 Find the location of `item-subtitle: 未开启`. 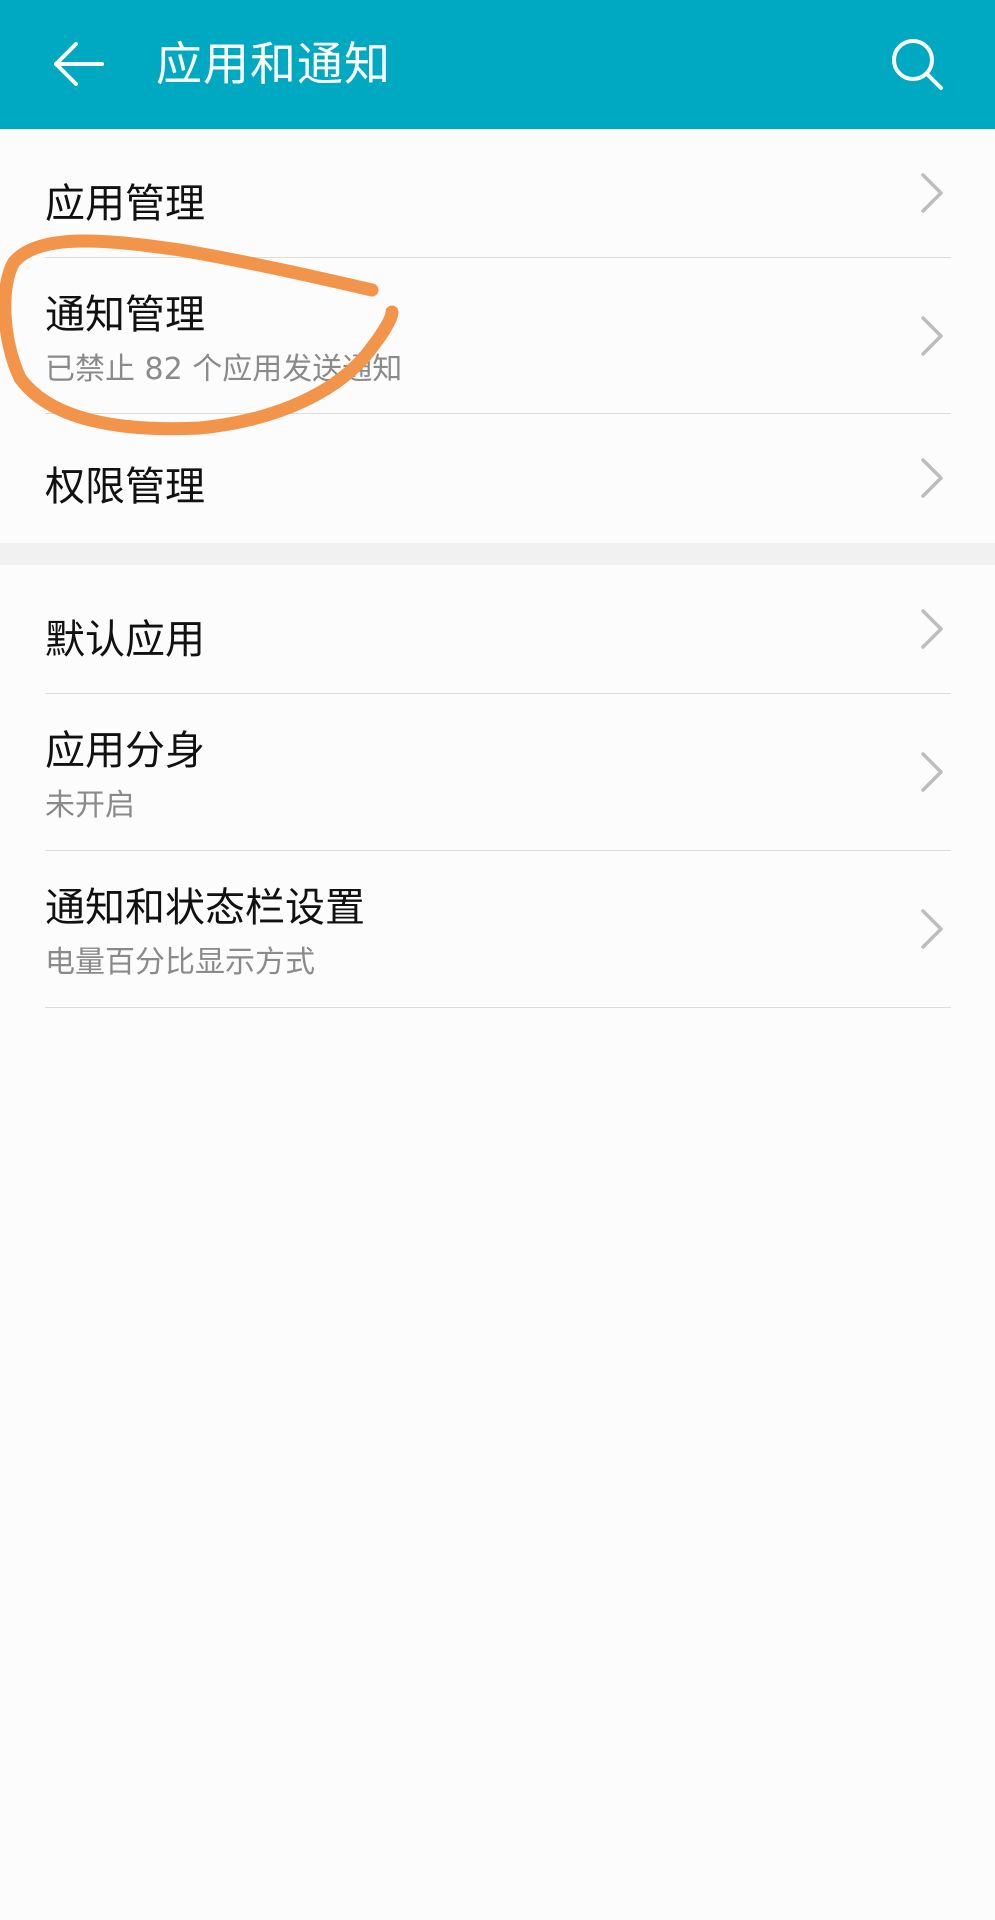

item-subtitle: 未开启 is located at coordinates (90, 805).